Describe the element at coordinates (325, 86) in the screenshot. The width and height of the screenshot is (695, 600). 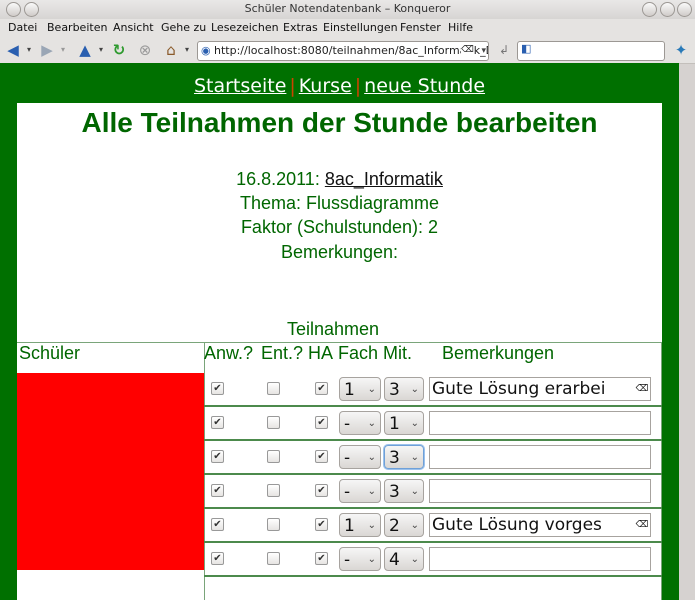
I see `kurse-link: Kurse` at that location.